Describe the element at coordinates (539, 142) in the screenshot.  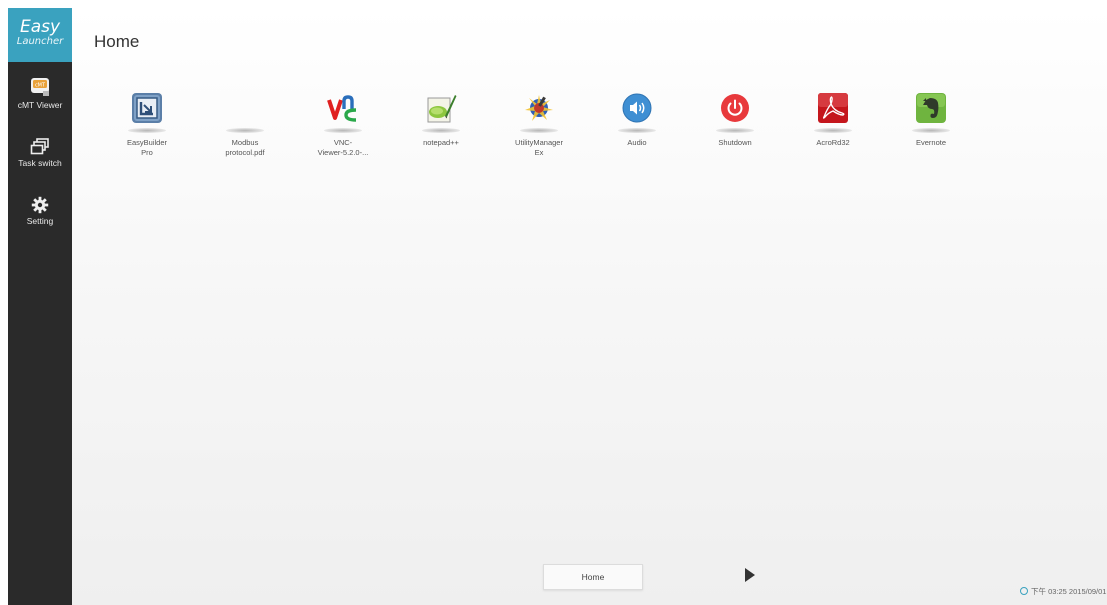
I see `app-label-line1: UtilityManager` at that location.